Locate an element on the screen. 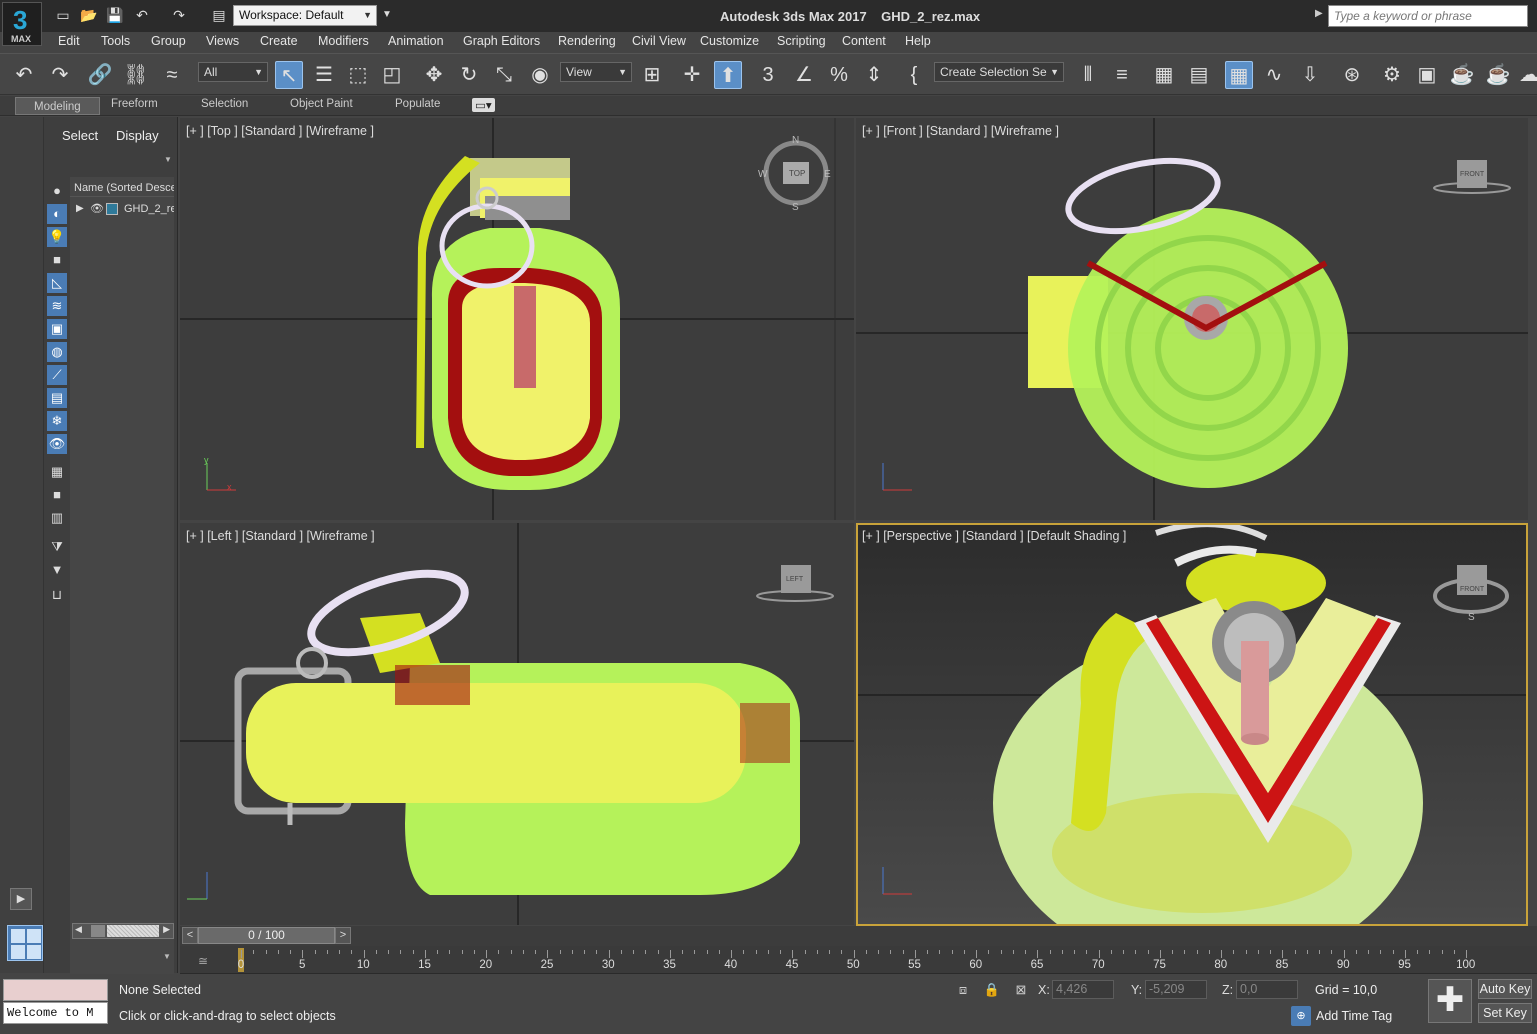 The width and height of the screenshot is (1537, 1034). isolate-selection-icon: ⧈ is located at coordinates (963, 990).